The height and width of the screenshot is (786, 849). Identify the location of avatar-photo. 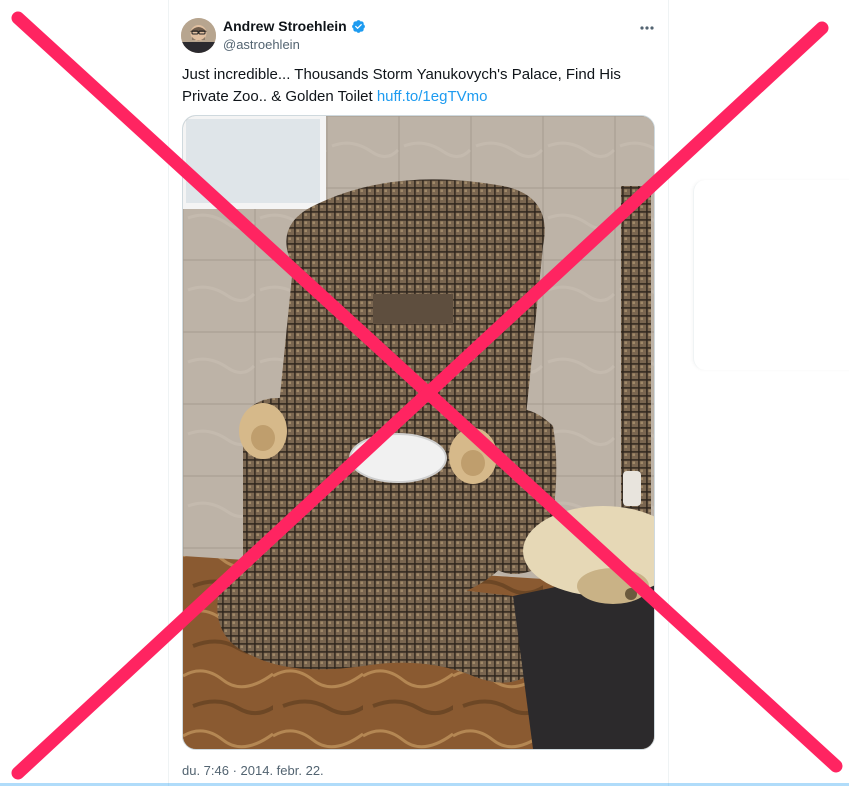
(198, 35).